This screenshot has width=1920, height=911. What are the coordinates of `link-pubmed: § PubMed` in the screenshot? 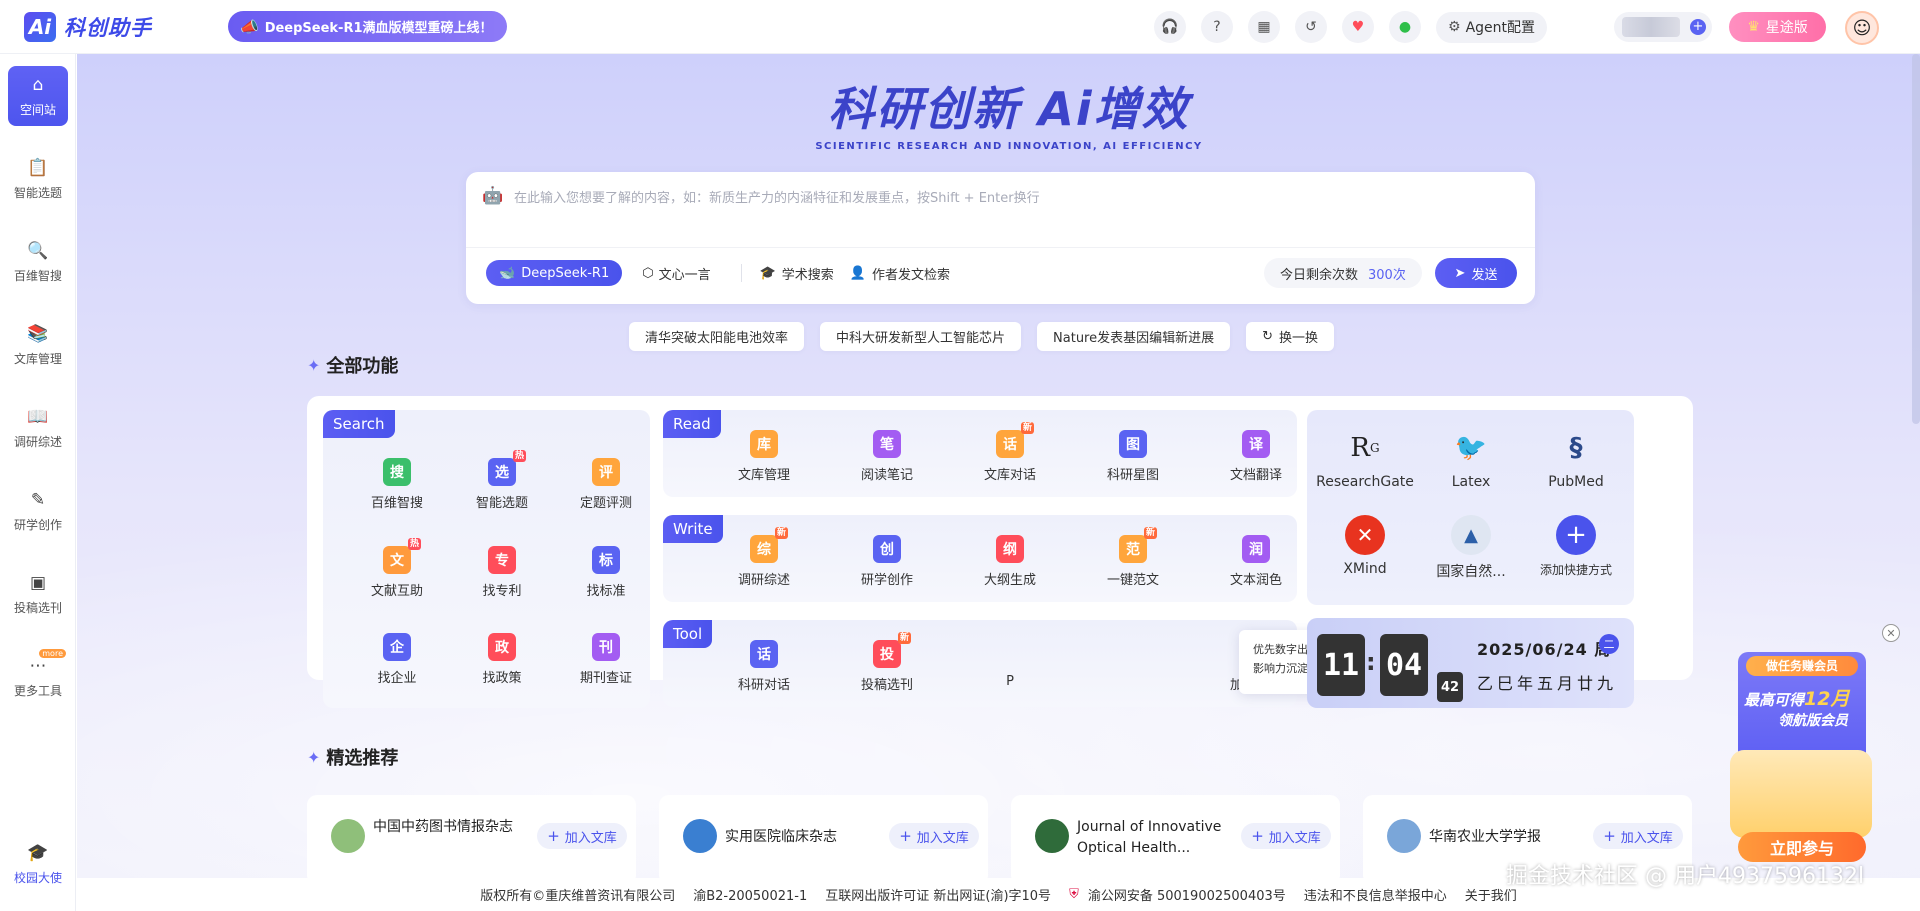 It's located at (1576, 459).